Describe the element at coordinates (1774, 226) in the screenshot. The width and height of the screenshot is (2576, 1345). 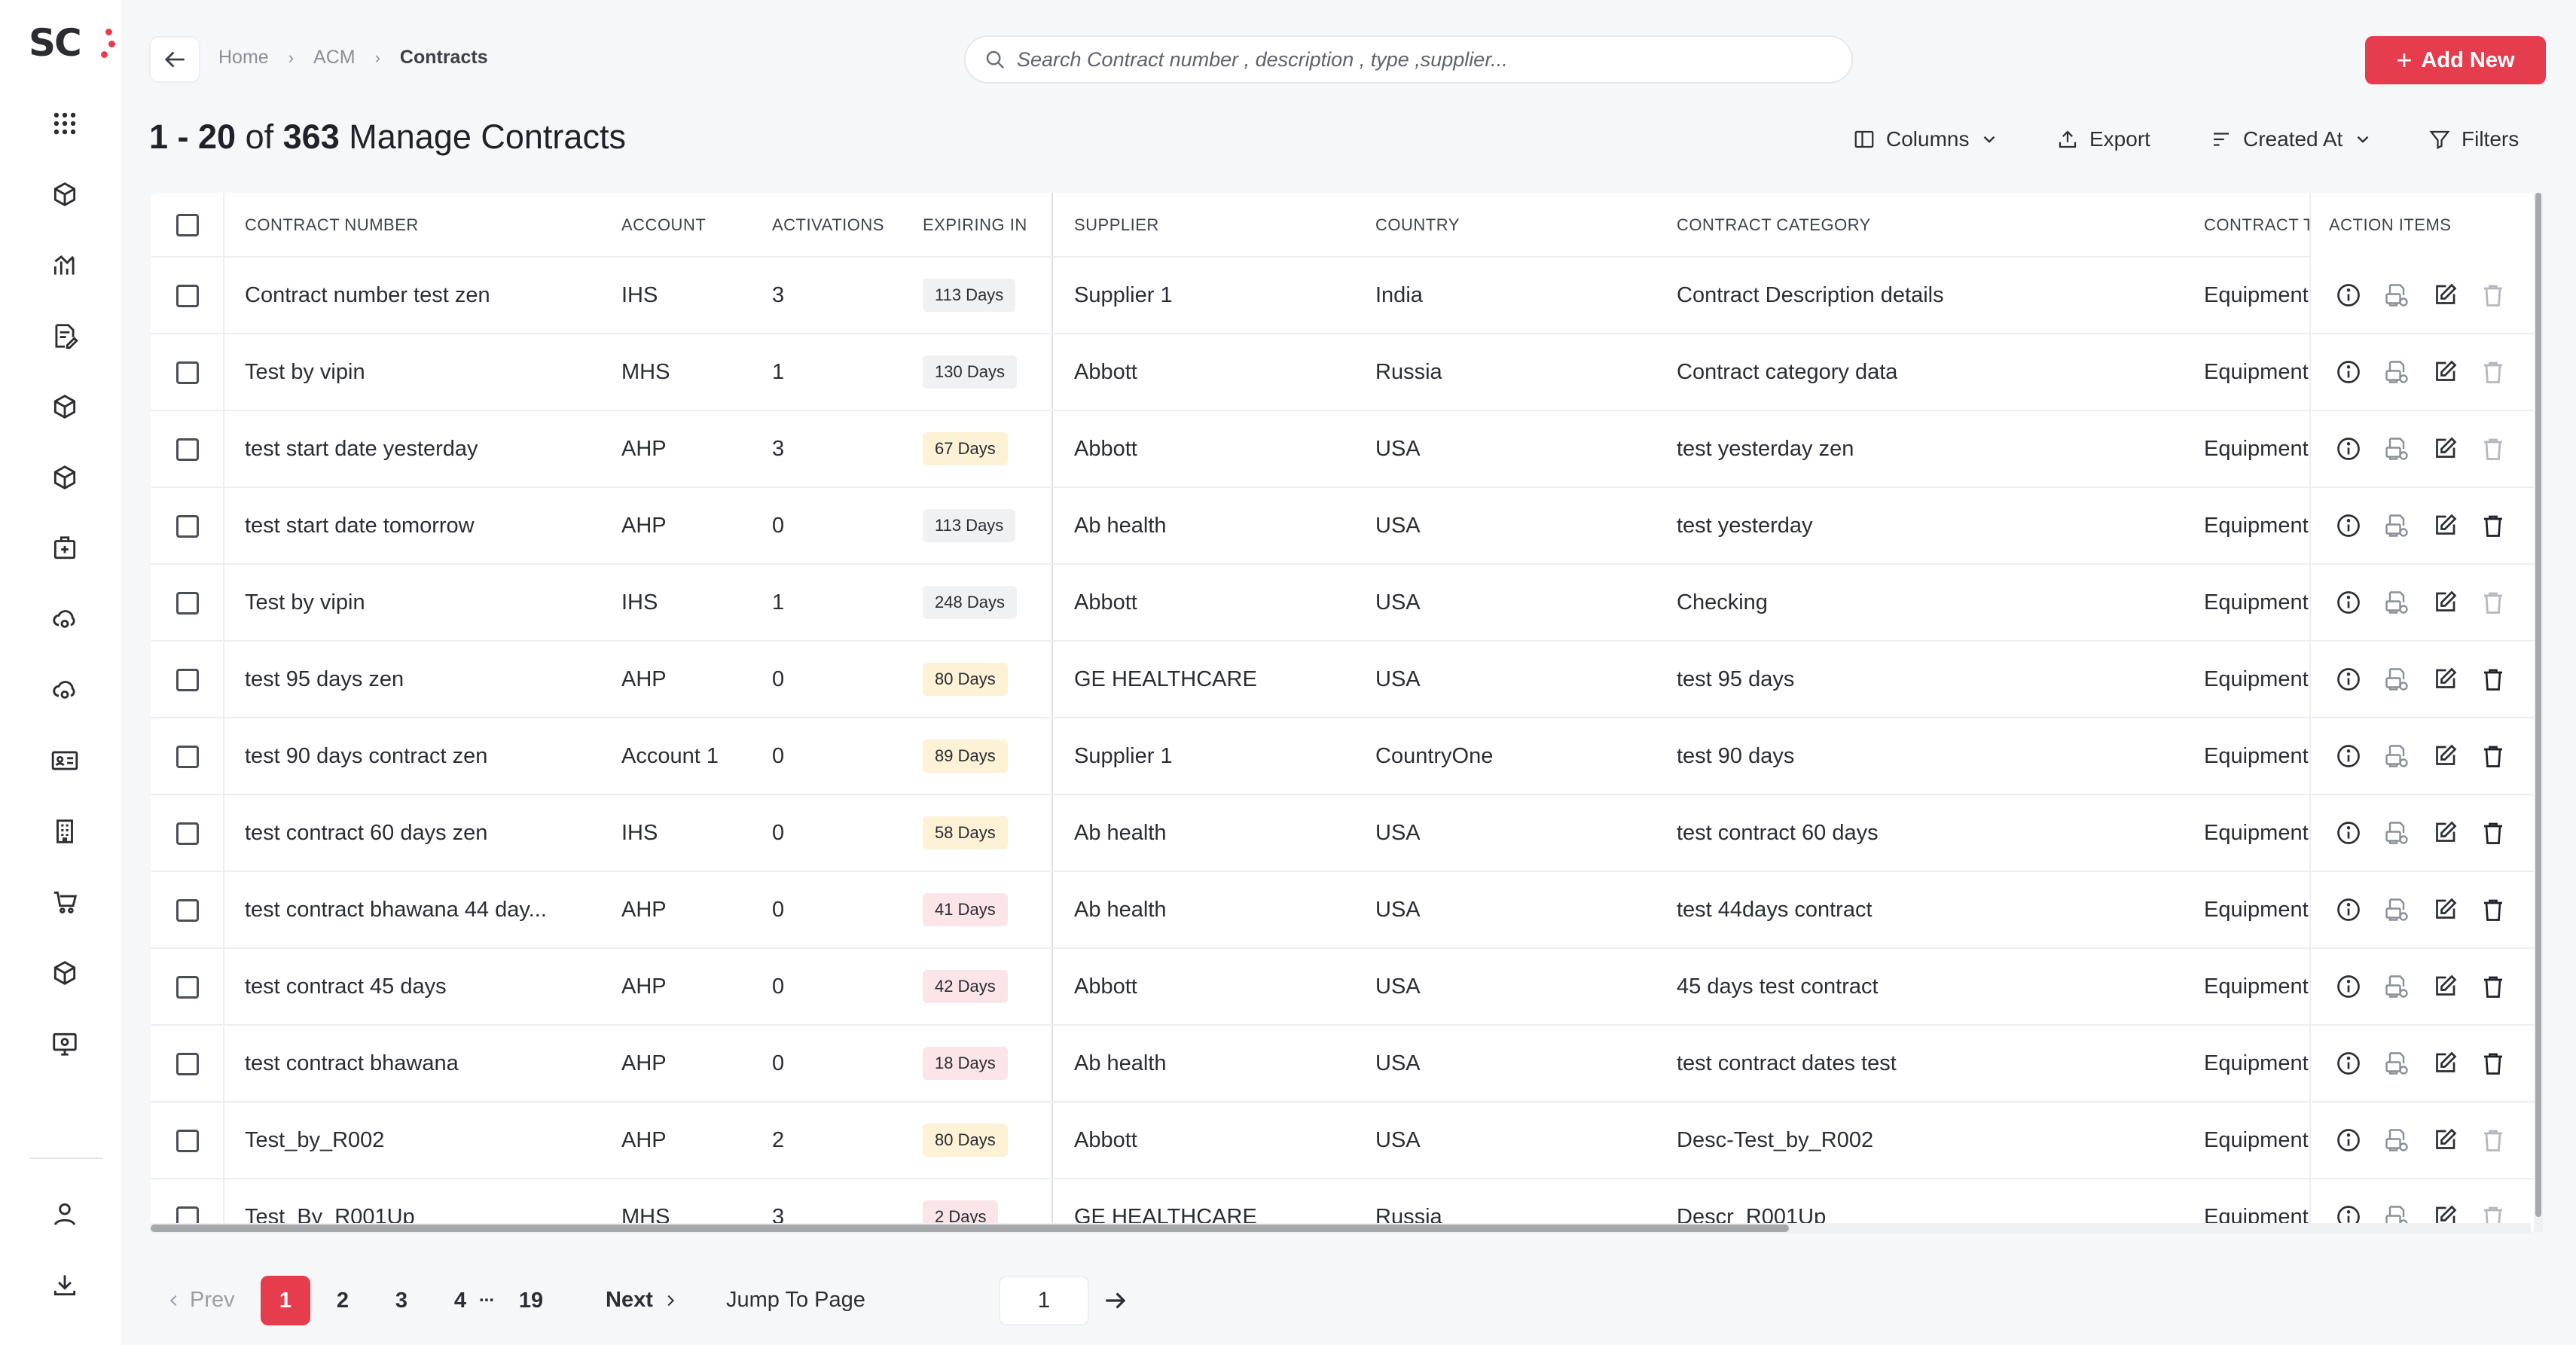
I see `header-contract-category: CONTRACT CATEGORY` at that location.